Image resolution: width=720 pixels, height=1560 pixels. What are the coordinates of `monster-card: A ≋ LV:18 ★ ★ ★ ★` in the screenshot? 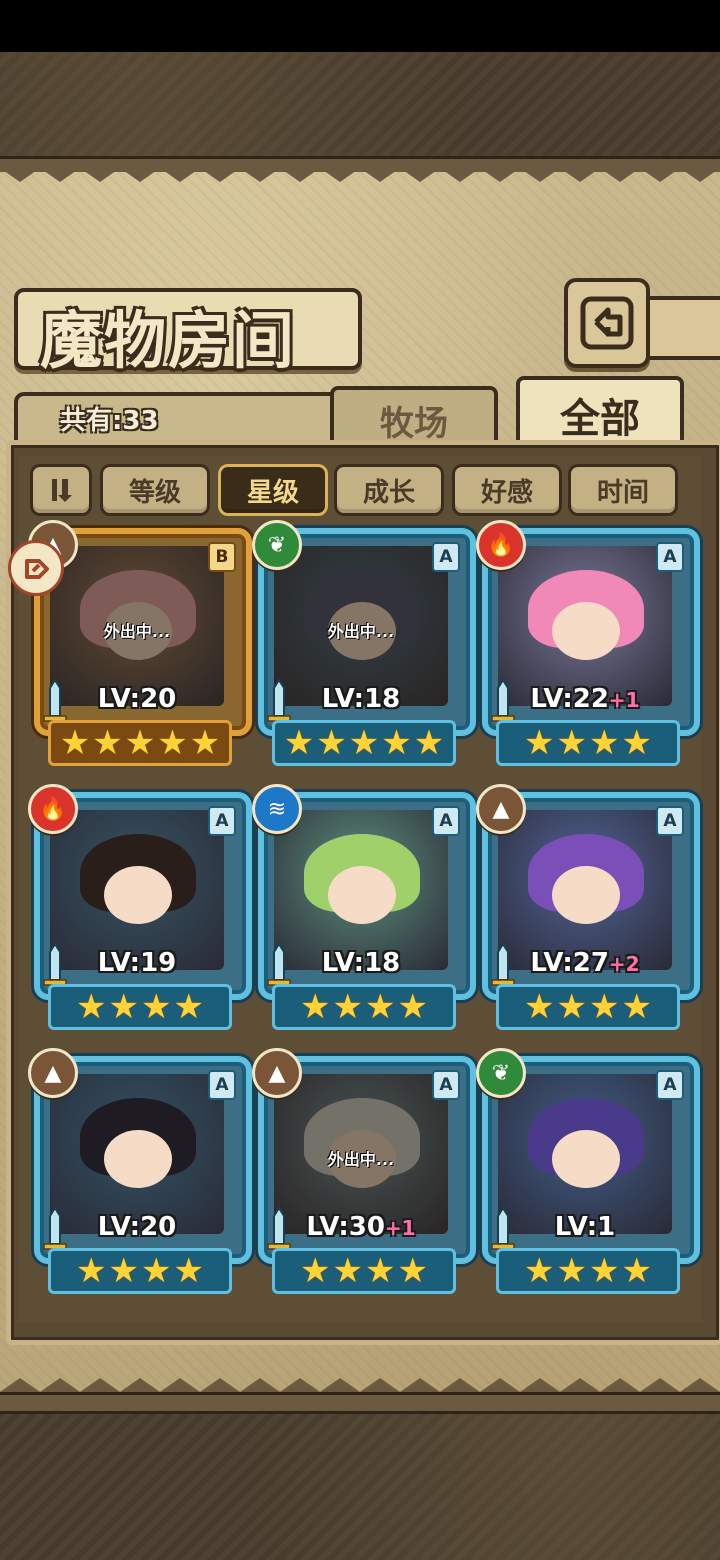 It's located at (364, 907).